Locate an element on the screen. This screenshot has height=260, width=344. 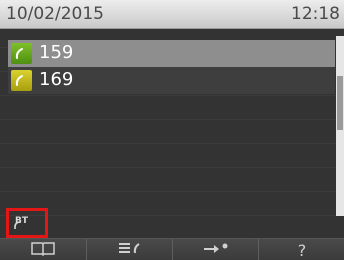
call-number: 169 is located at coordinates (56, 79).